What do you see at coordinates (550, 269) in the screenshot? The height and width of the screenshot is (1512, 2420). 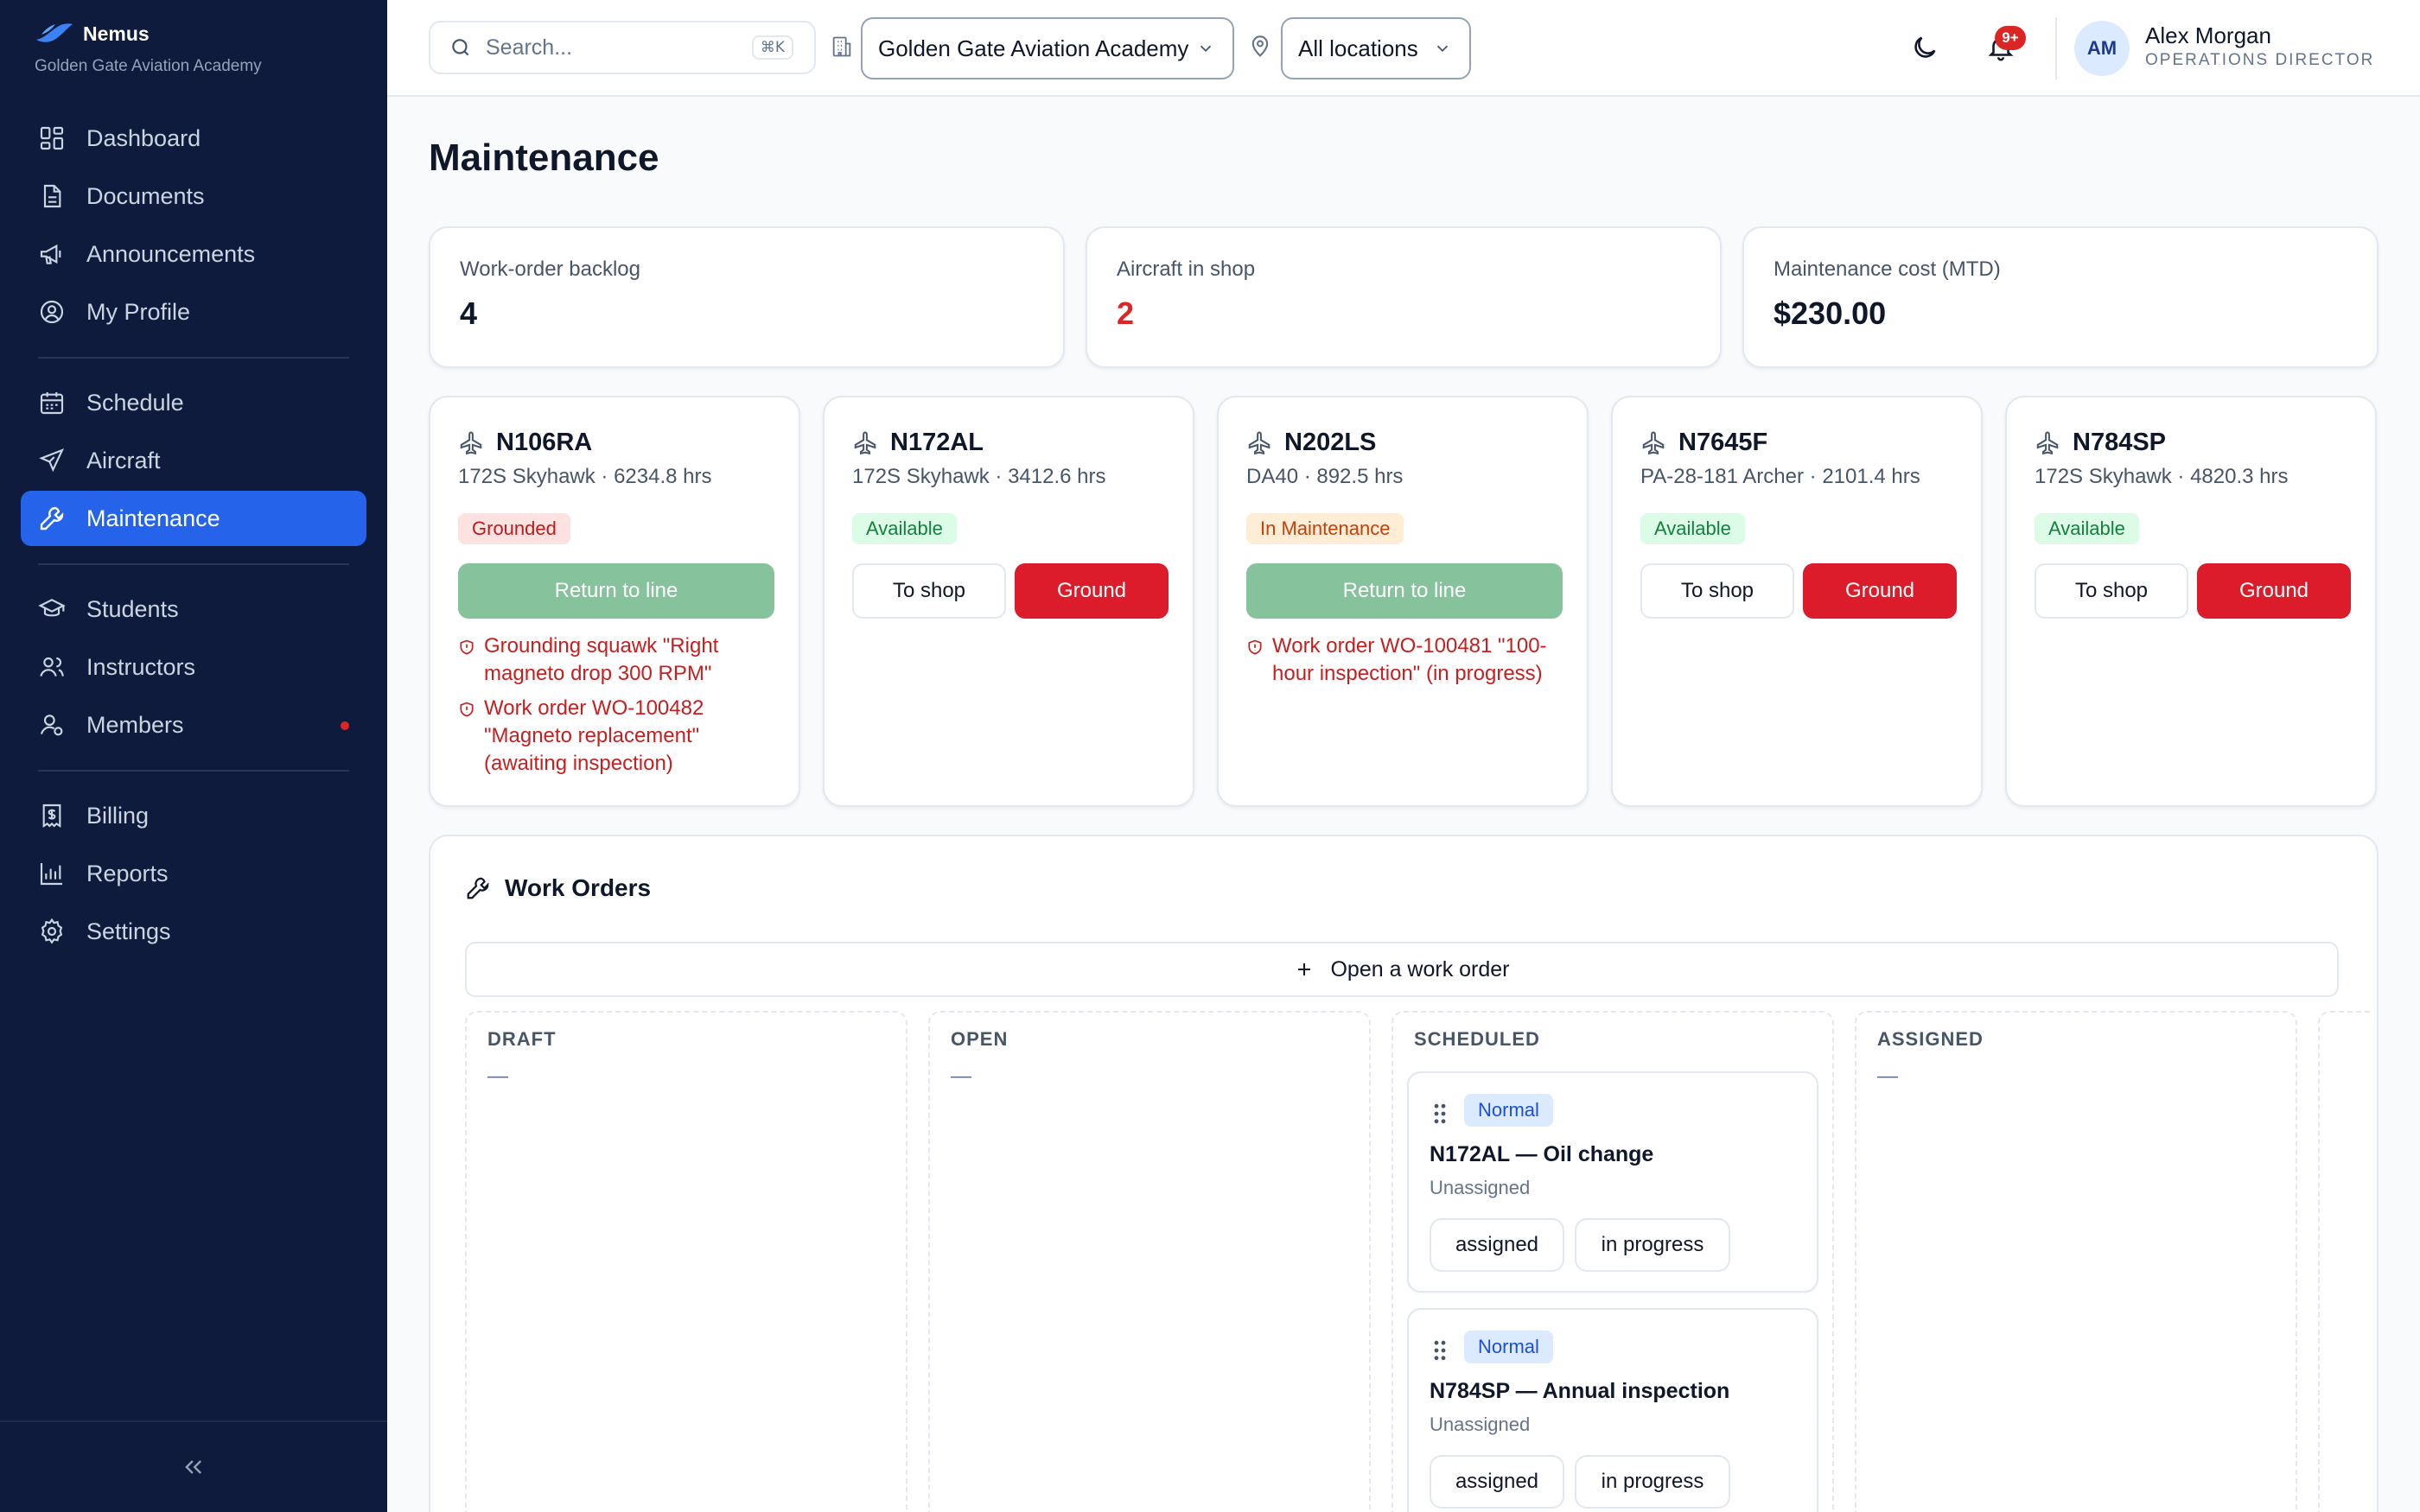 I see `stat-label: Work-order backlog` at bounding box center [550, 269].